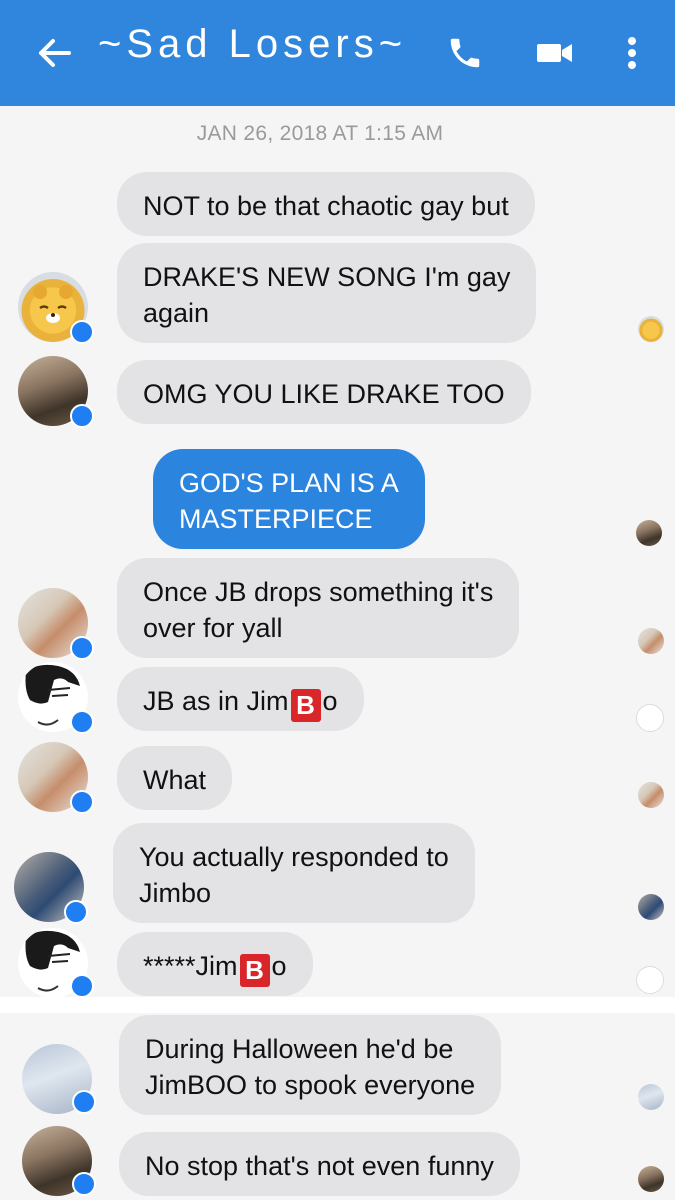 Image resolution: width=675 pixels, height=1200 pixels. What do you see at coordinates (216, 701) in the screenshot?
I see `message-text: JB as in Jim` at bounding box center [216, 701].